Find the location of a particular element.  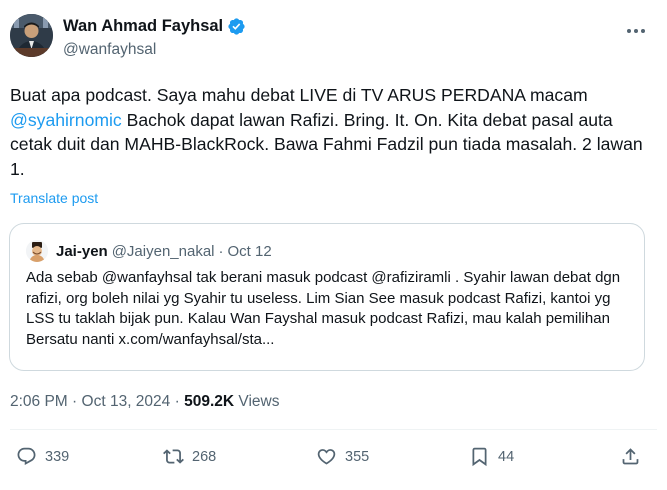

bookmark-button: 44 is located at coordinates (491, 456).